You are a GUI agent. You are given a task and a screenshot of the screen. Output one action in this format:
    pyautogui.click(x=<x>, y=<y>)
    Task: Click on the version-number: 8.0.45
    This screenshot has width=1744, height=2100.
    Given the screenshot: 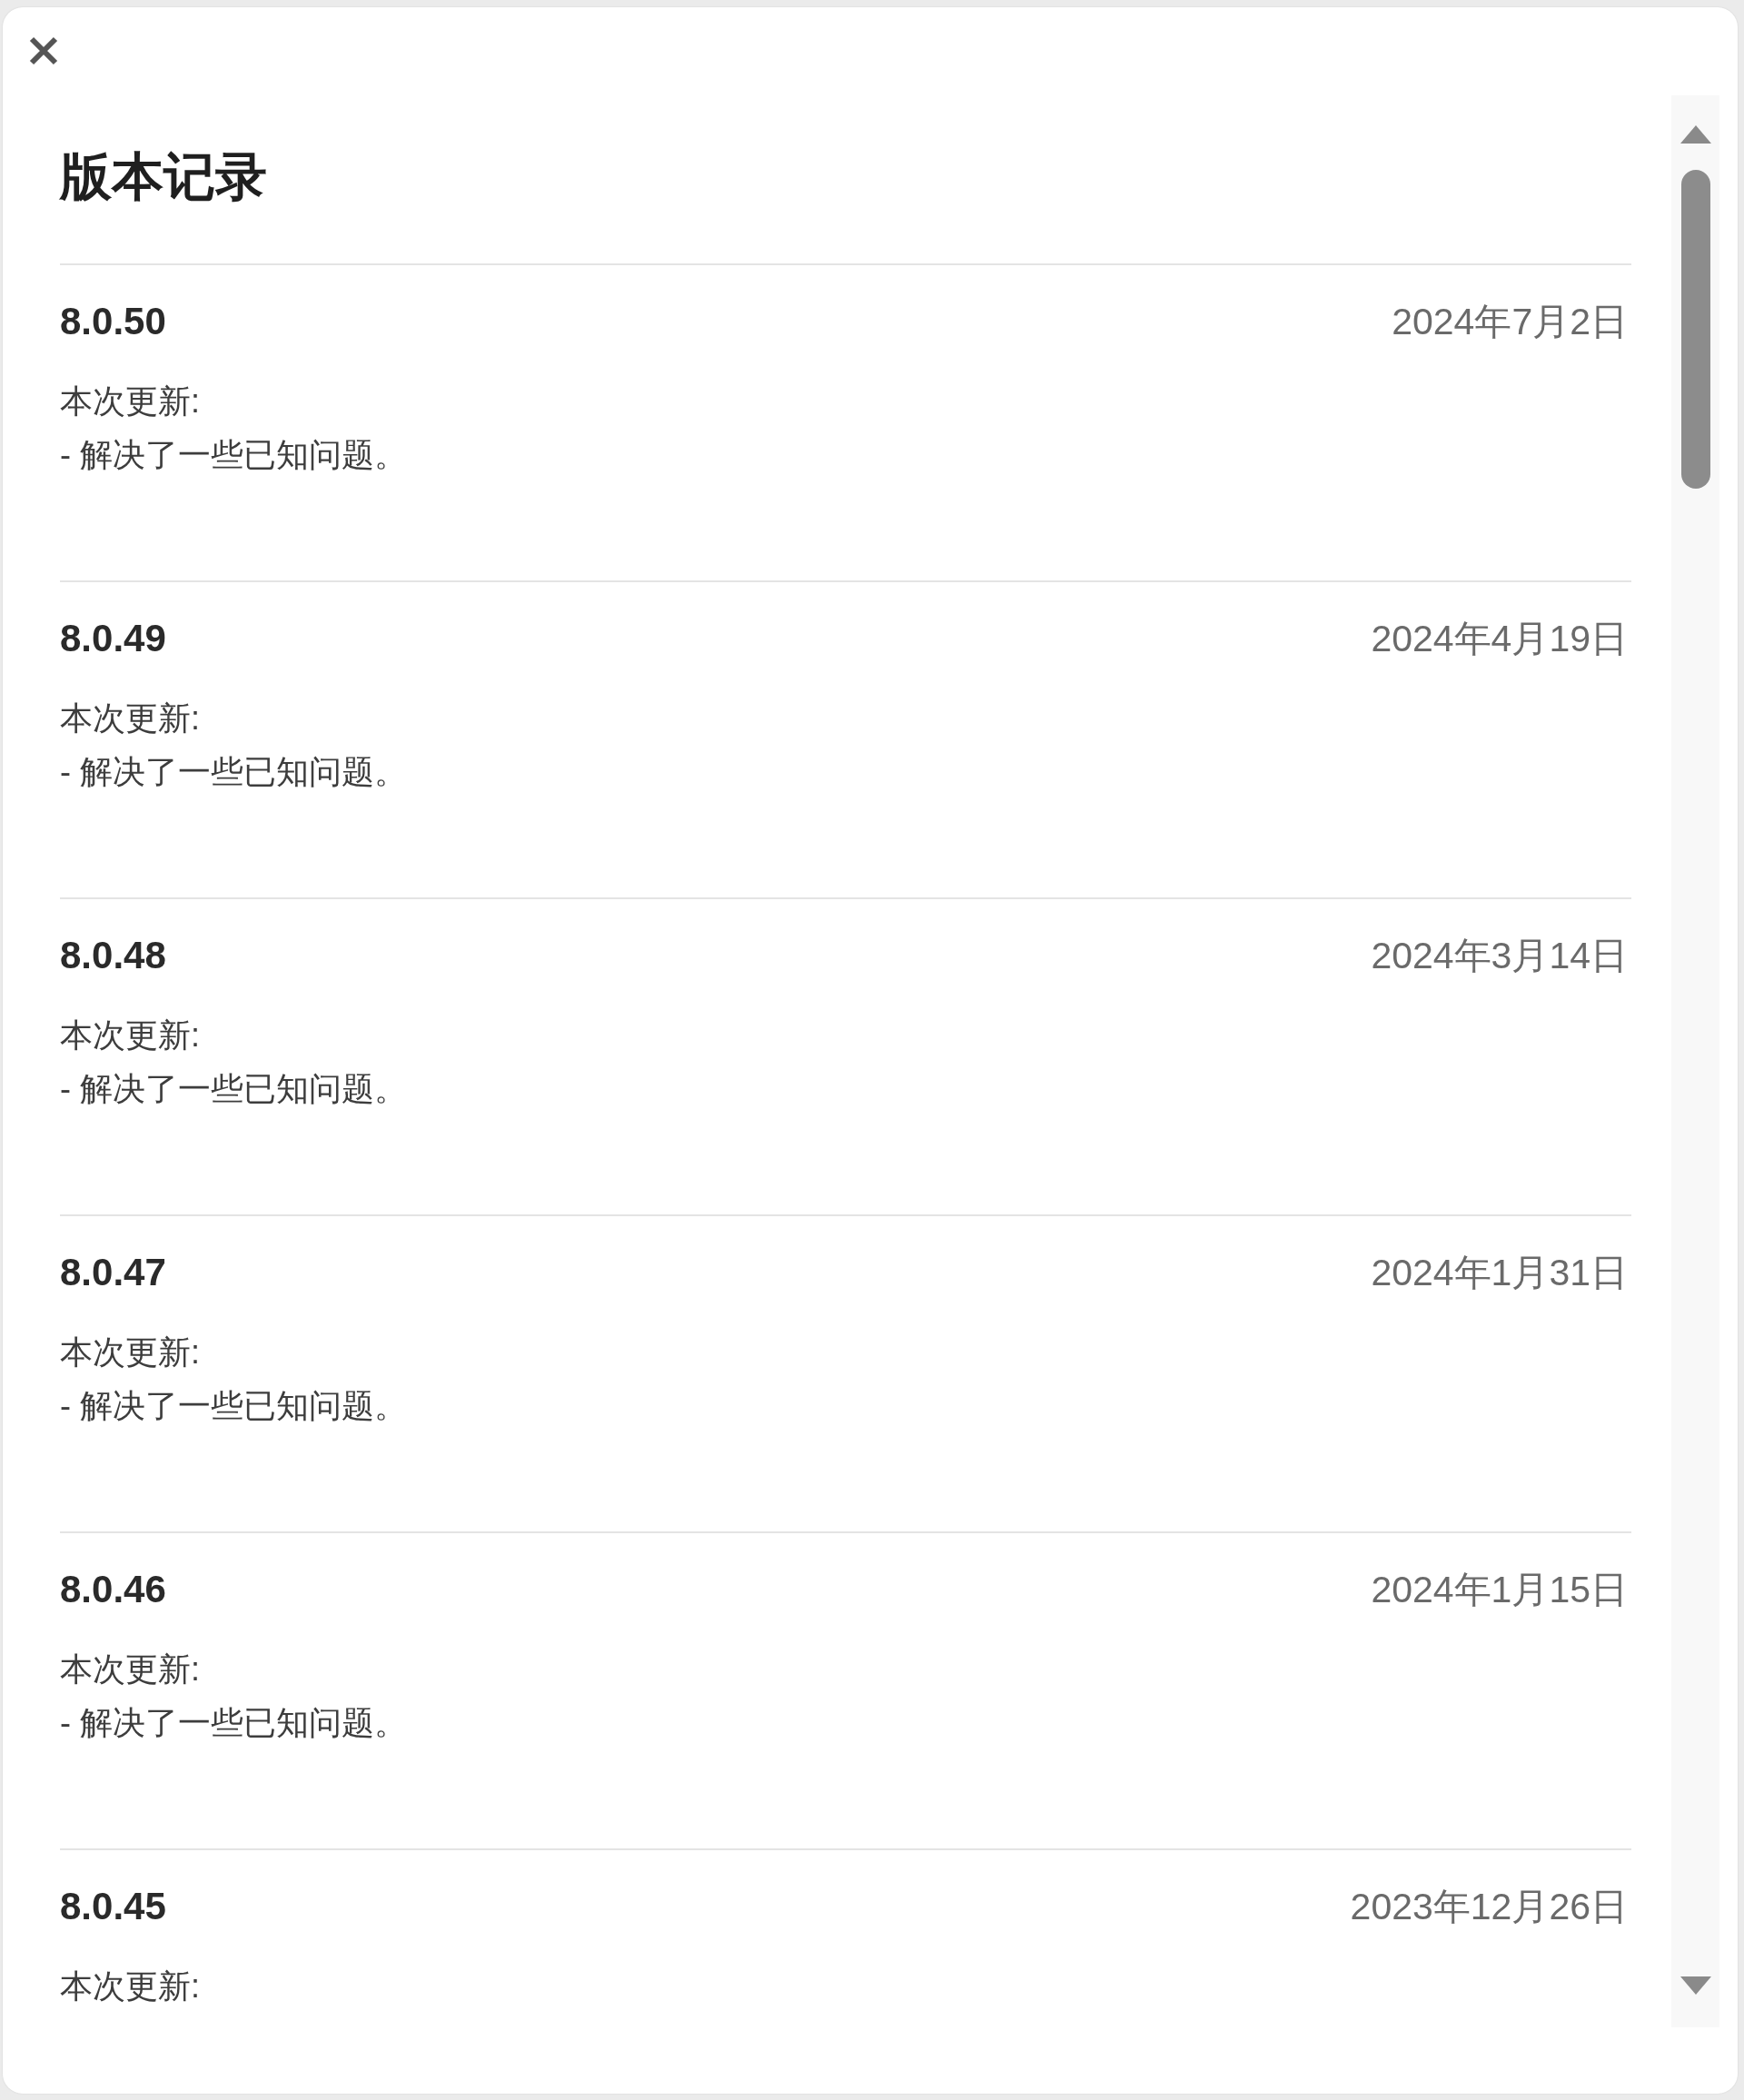 What is the action you would take?
    pyautogui.click(x=113, y=1906)
    